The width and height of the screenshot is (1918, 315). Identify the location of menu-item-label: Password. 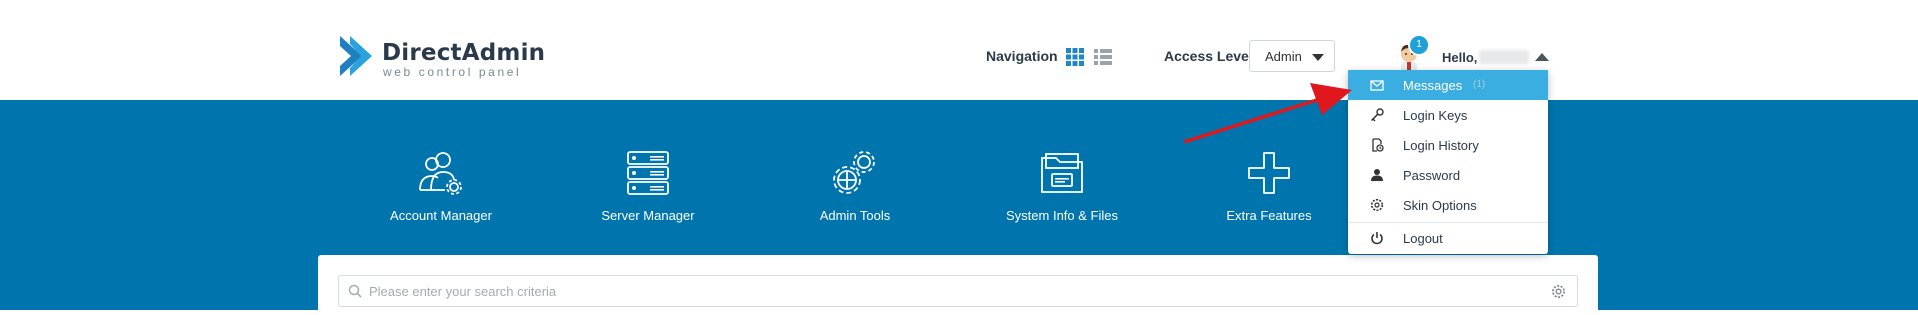
(1432, 175).